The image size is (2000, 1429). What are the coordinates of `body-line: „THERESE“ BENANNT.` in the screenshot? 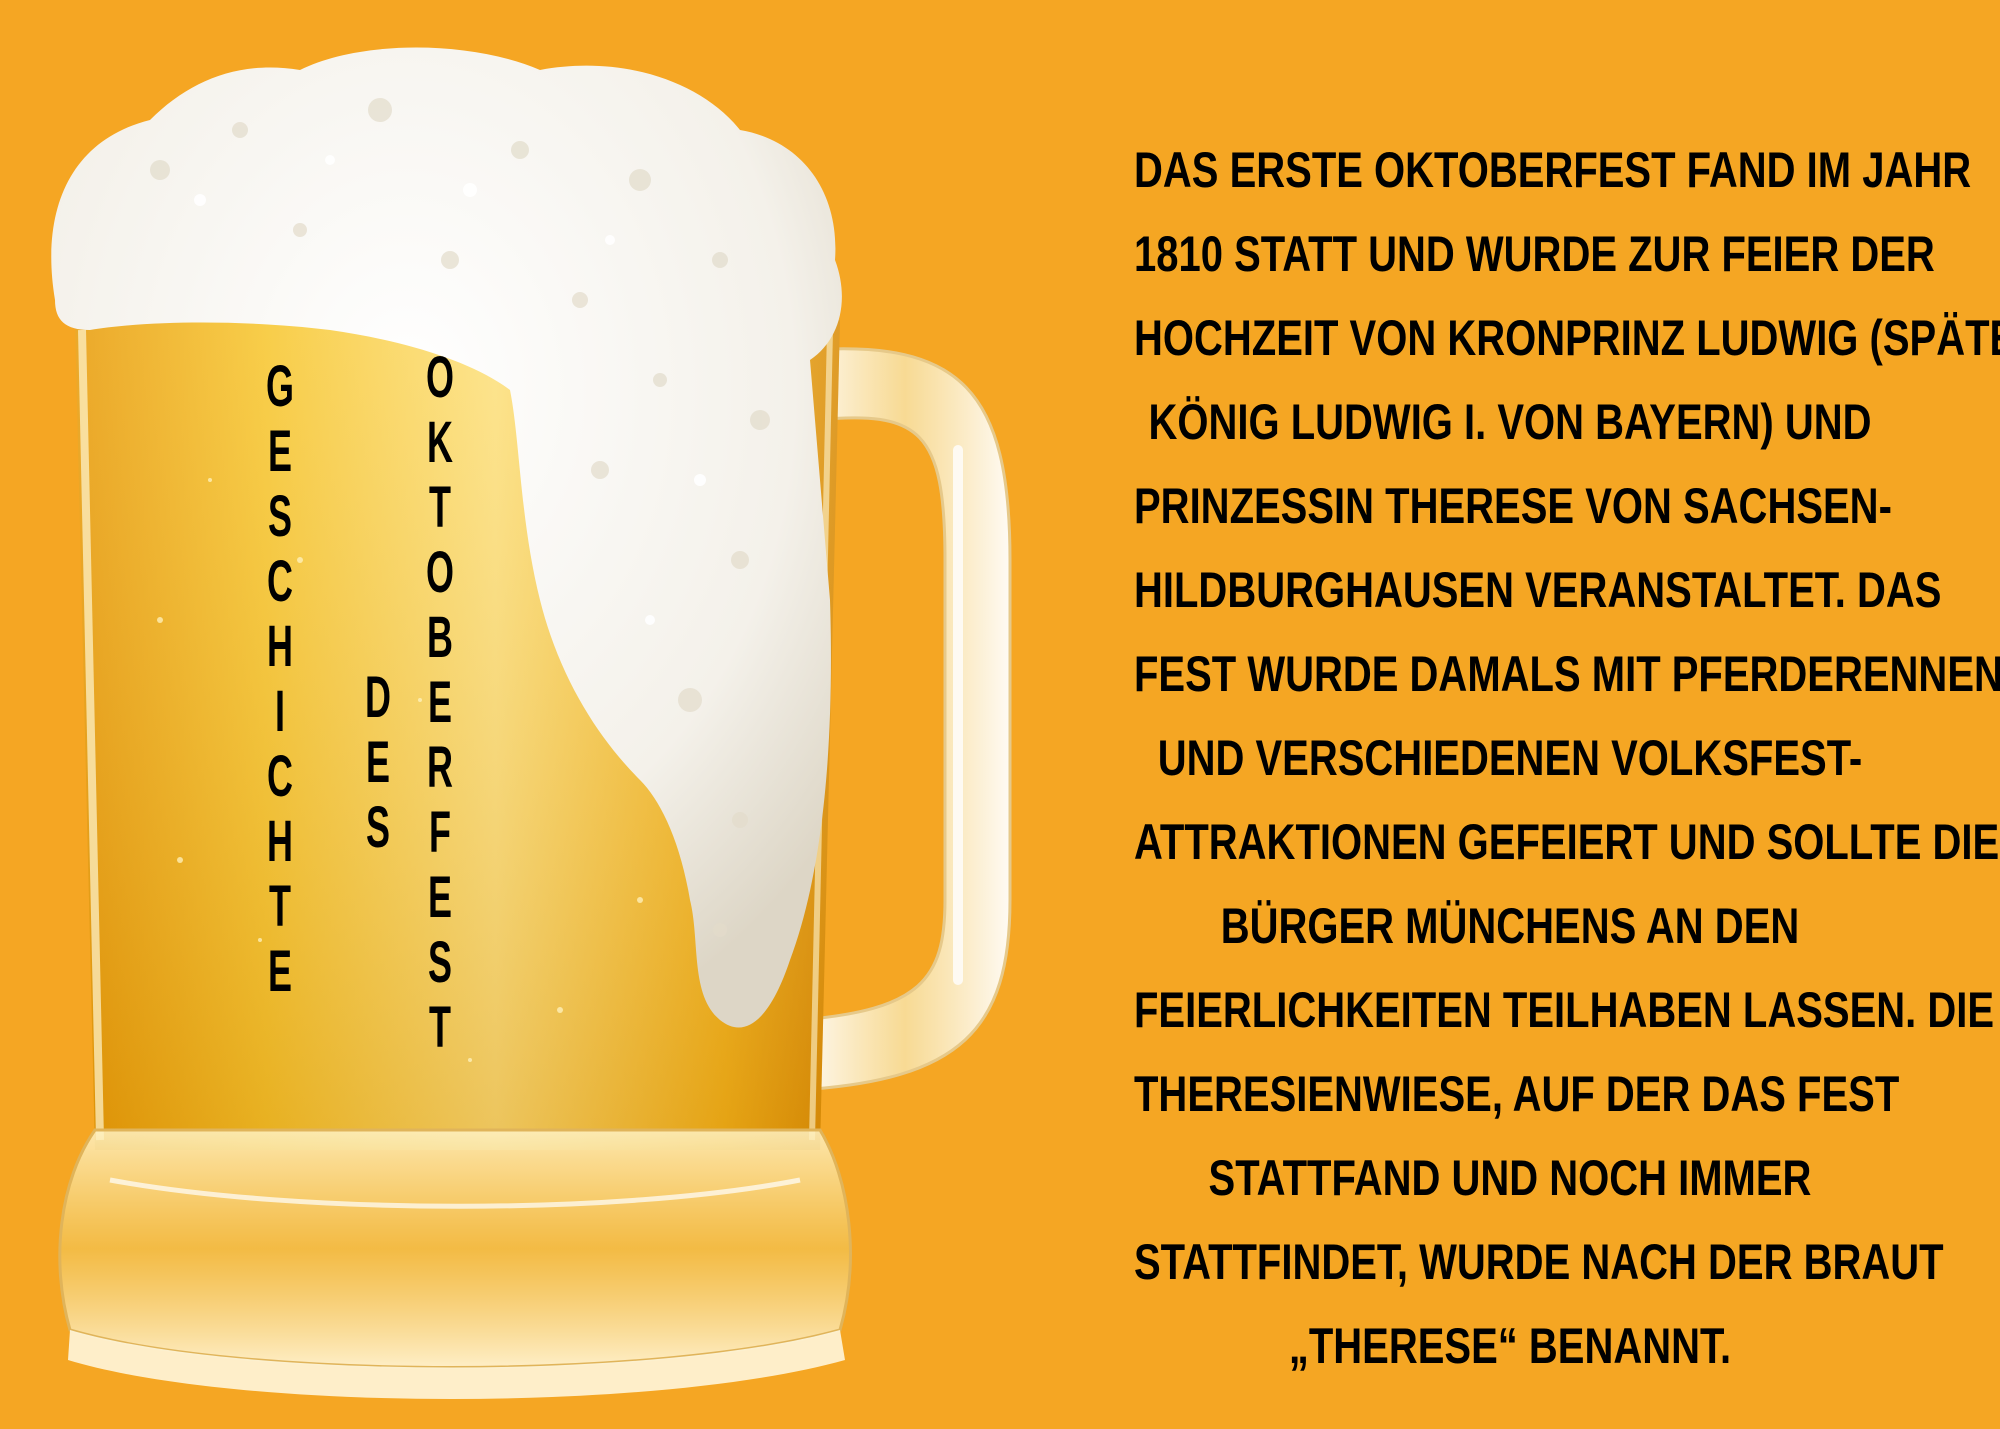 It's located at (1510, 1346).